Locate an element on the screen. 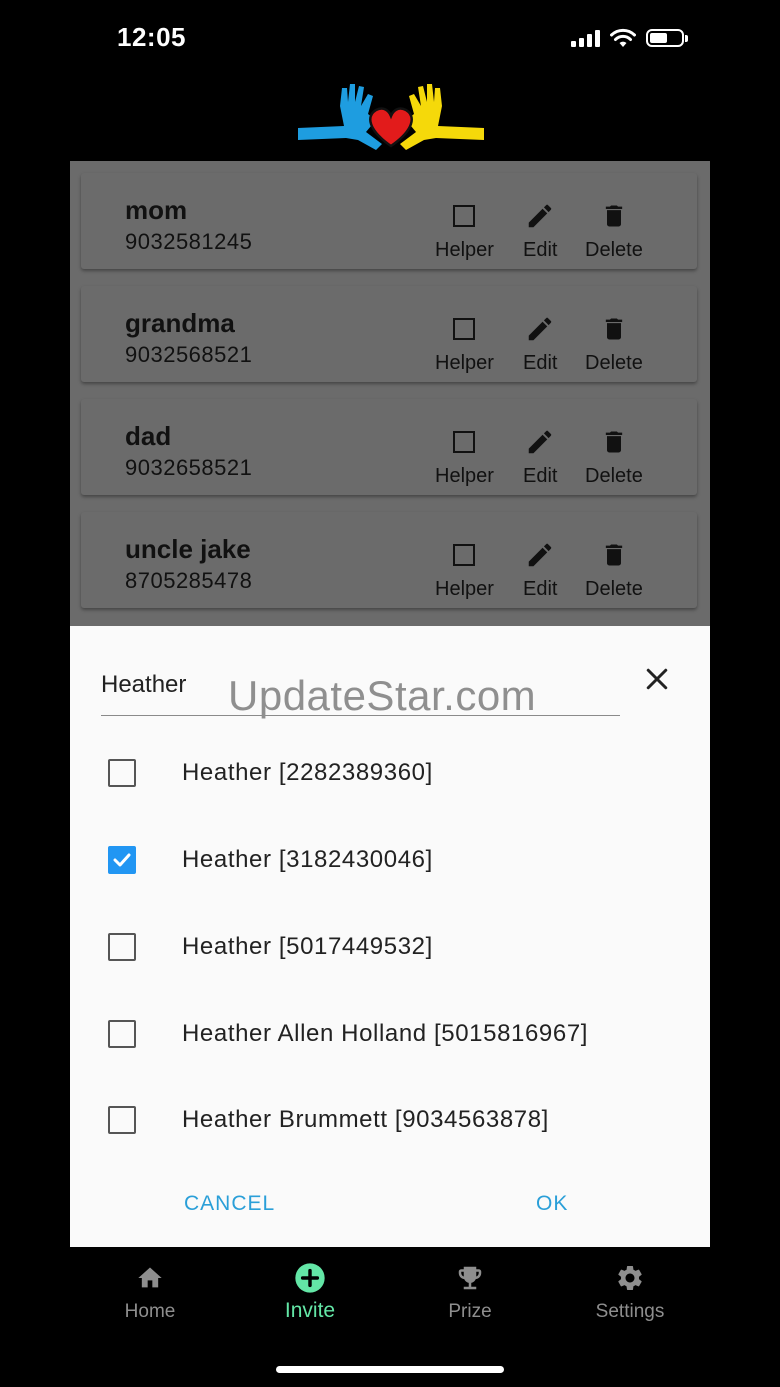 This screenshot has width=780, height=1387. checkbox-checked is located at coordinates (122, 860).